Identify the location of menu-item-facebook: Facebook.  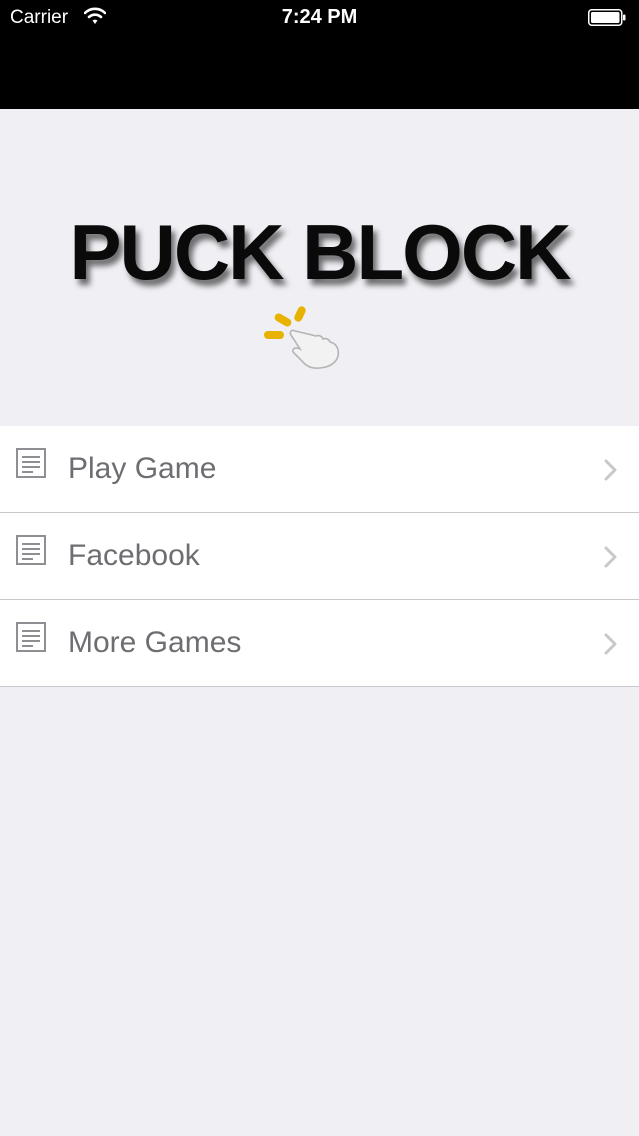
(319, 556).